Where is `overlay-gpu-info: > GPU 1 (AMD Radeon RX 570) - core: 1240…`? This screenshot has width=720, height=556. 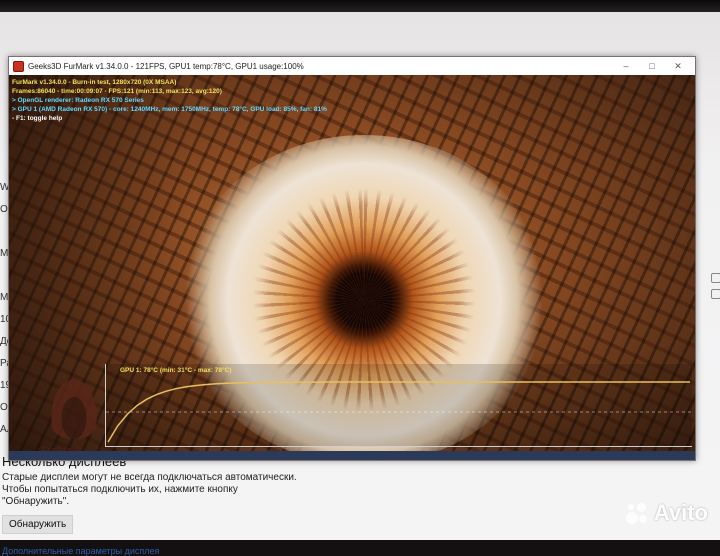 overlay-gpu-info: > GPU 1 (AMD Radeon RX 570) - core: 1240… is located at coordinates (169, 109).